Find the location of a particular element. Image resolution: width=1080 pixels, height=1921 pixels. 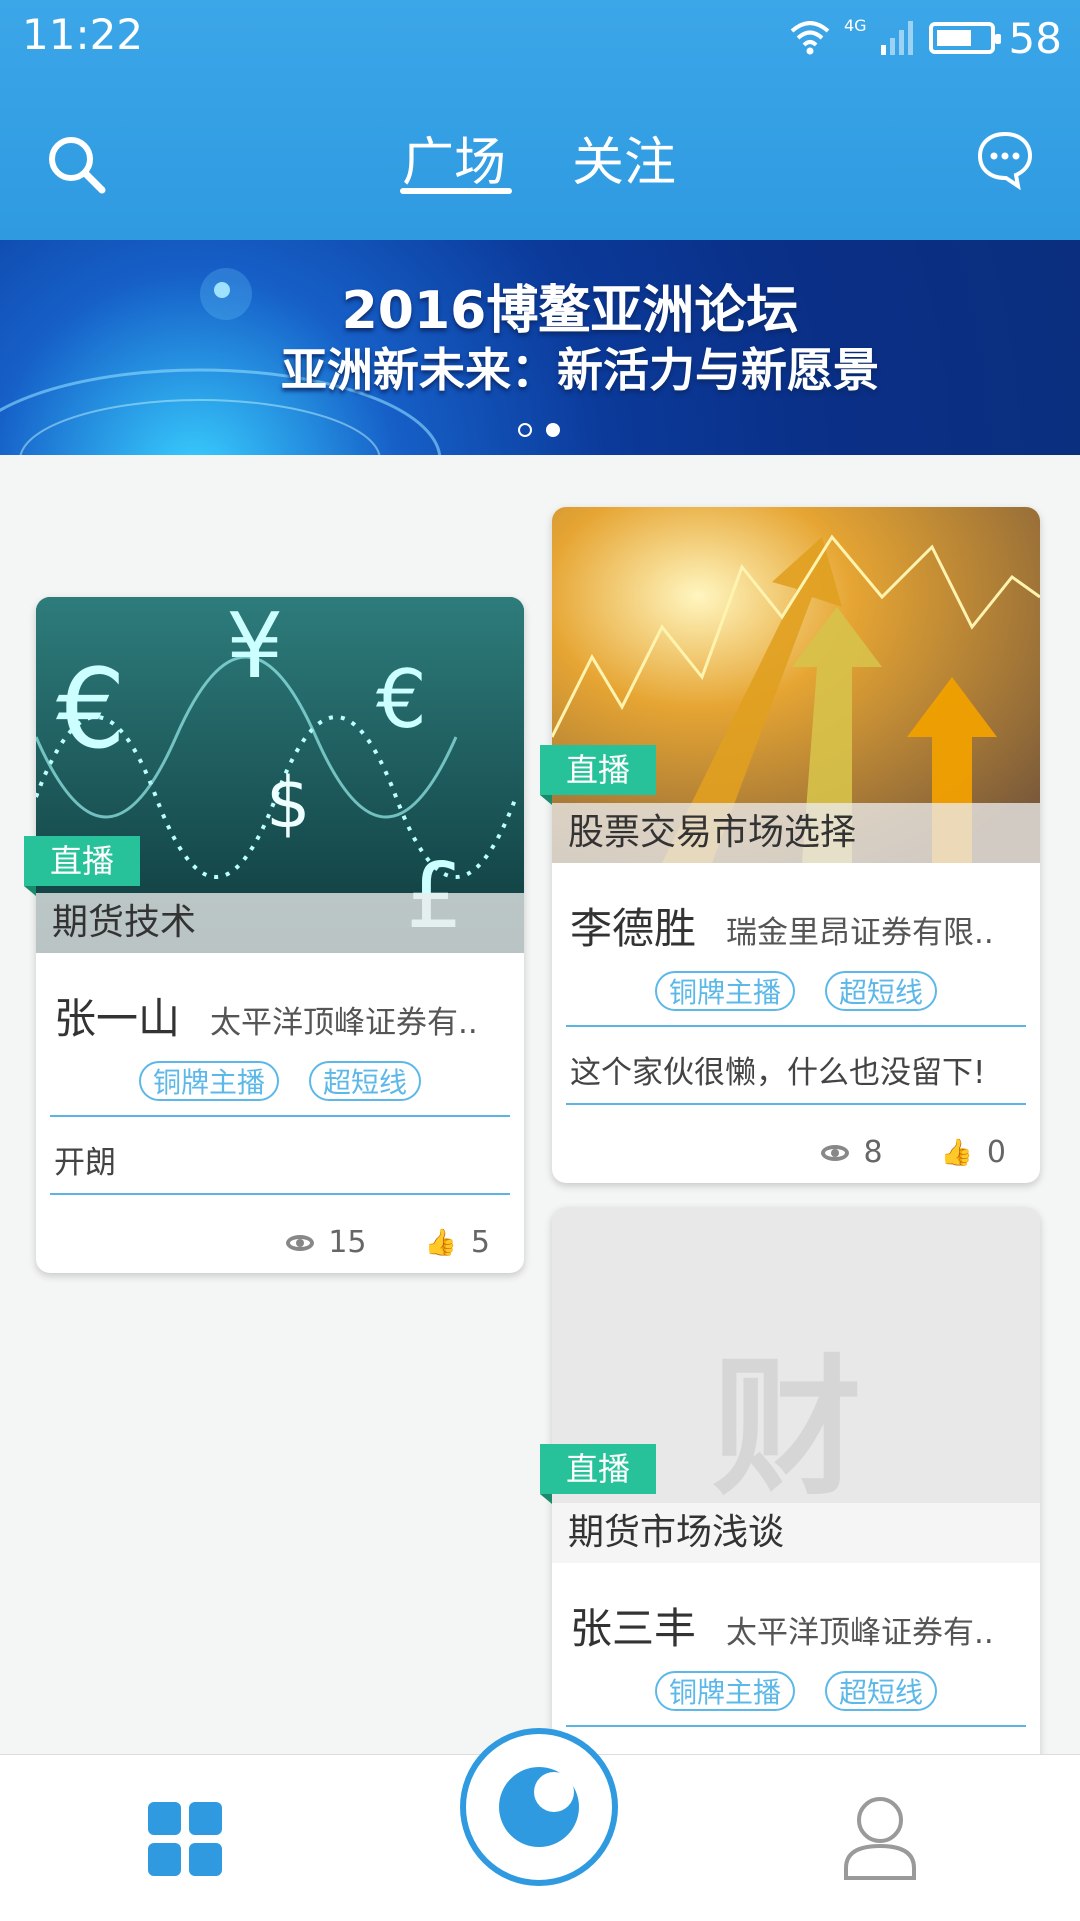

active-tab-indicator is located at coordinates (456, 191).